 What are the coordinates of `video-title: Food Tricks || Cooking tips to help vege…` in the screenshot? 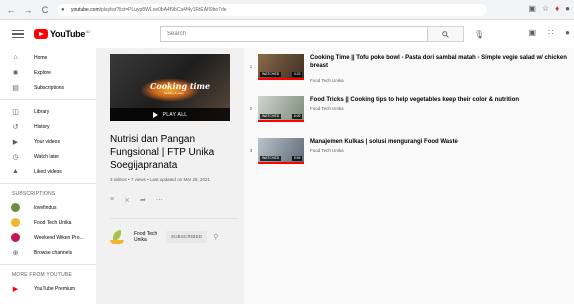 It's located at (441, 100).